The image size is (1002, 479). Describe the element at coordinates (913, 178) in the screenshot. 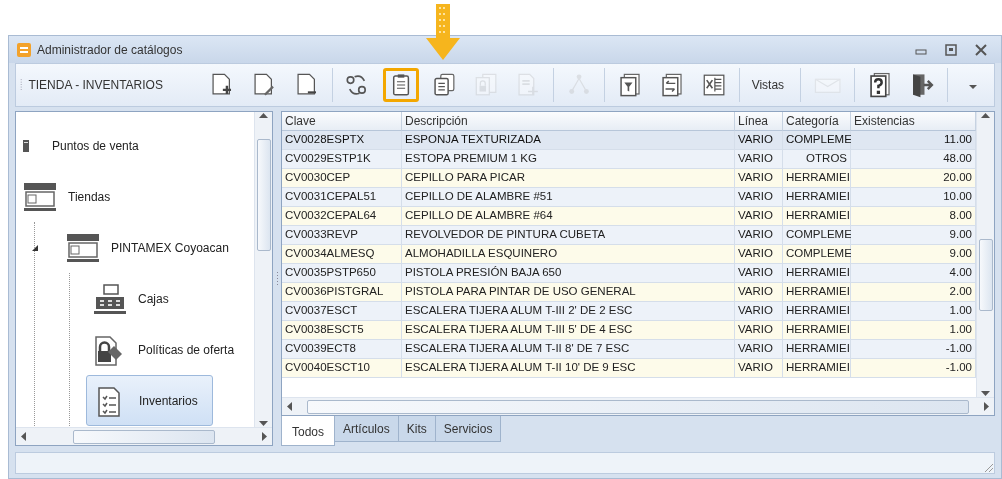

I see `table-cell: 20.00` at that location.